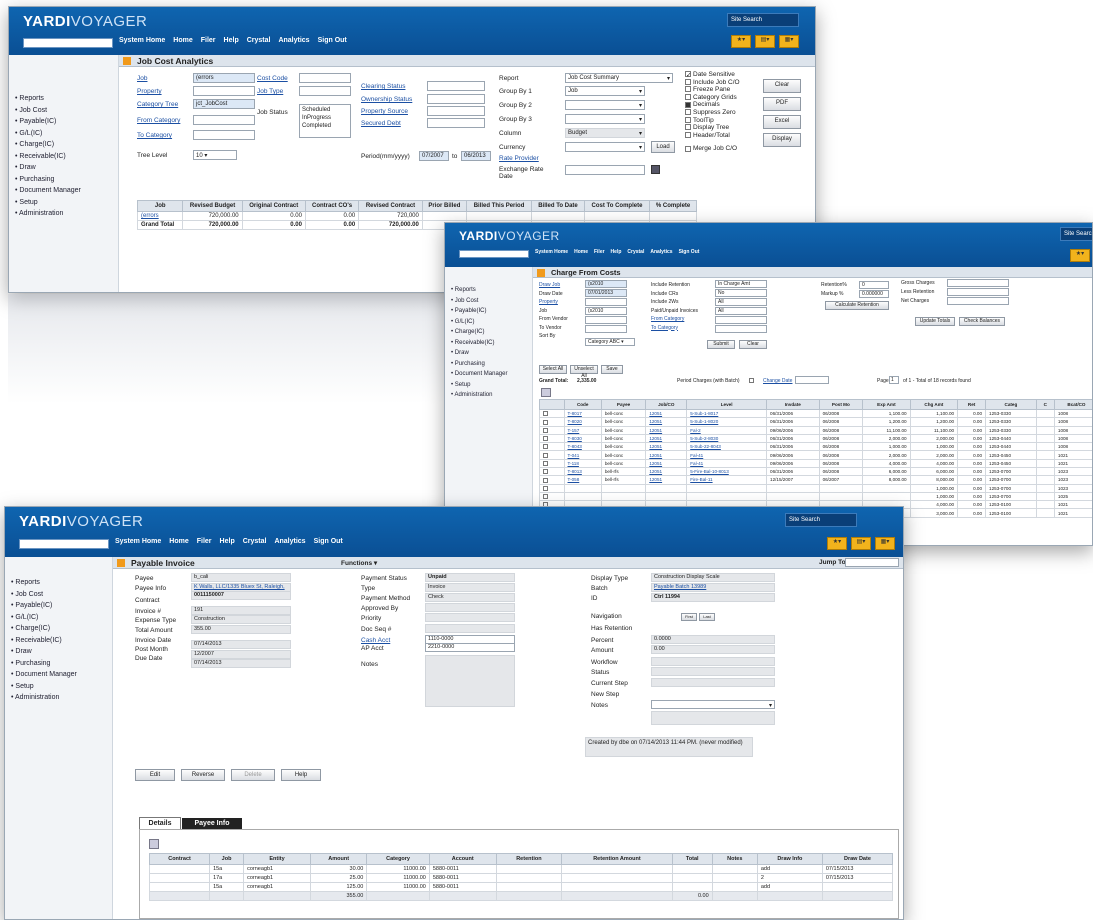 The image size is (1093, 920). Describe the element at coordinates (935, 321) in the screenshot. I see `update-totals-button: Update Totals` at that location.